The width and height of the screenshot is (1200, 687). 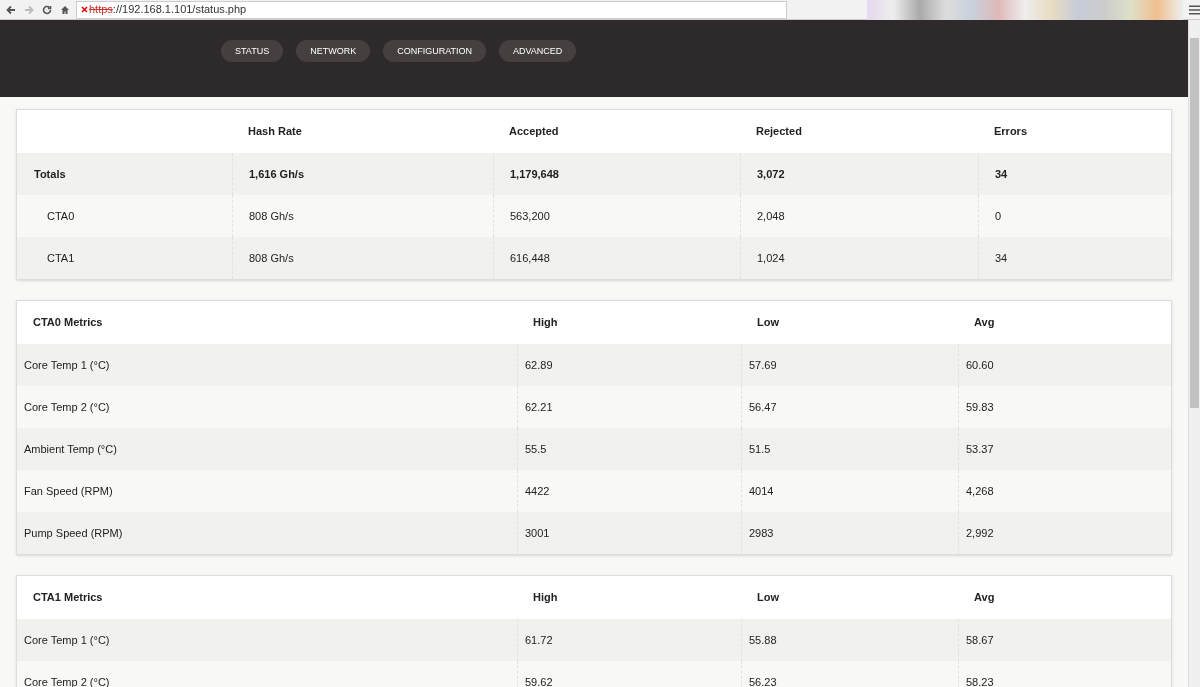 I want to click on table-cell-text: 1,024, so click(x=771, y=258).